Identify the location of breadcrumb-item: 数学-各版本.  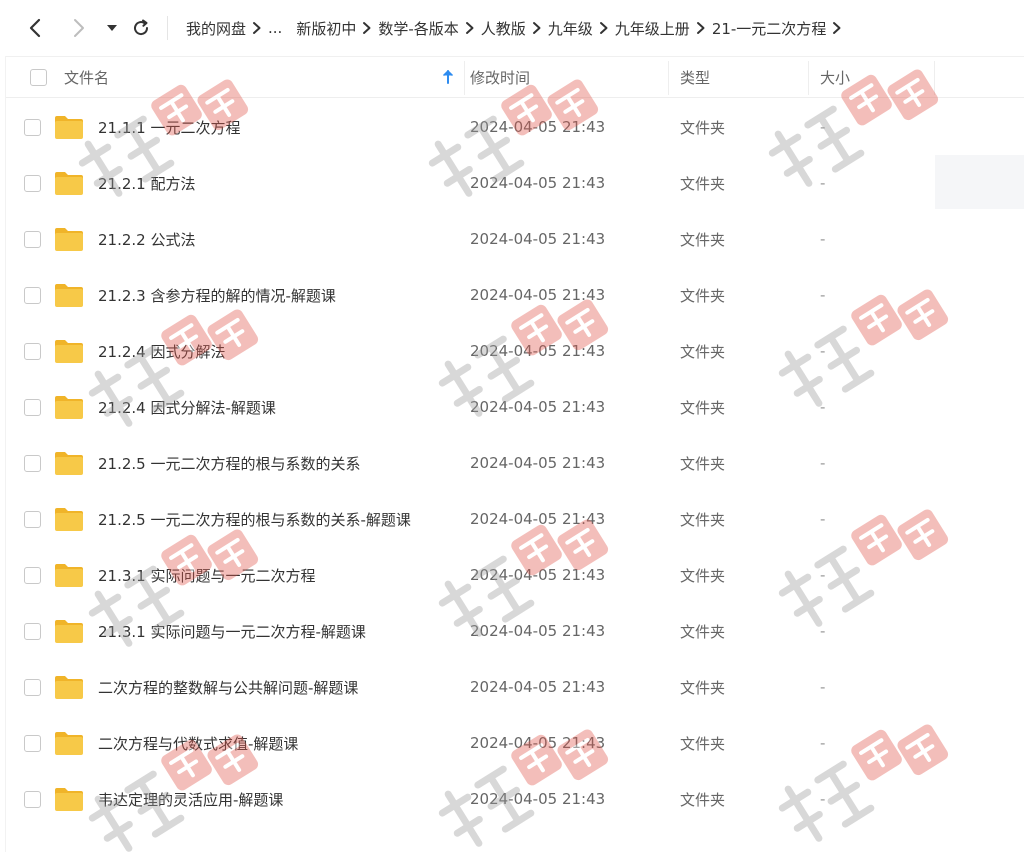
(418, 28).